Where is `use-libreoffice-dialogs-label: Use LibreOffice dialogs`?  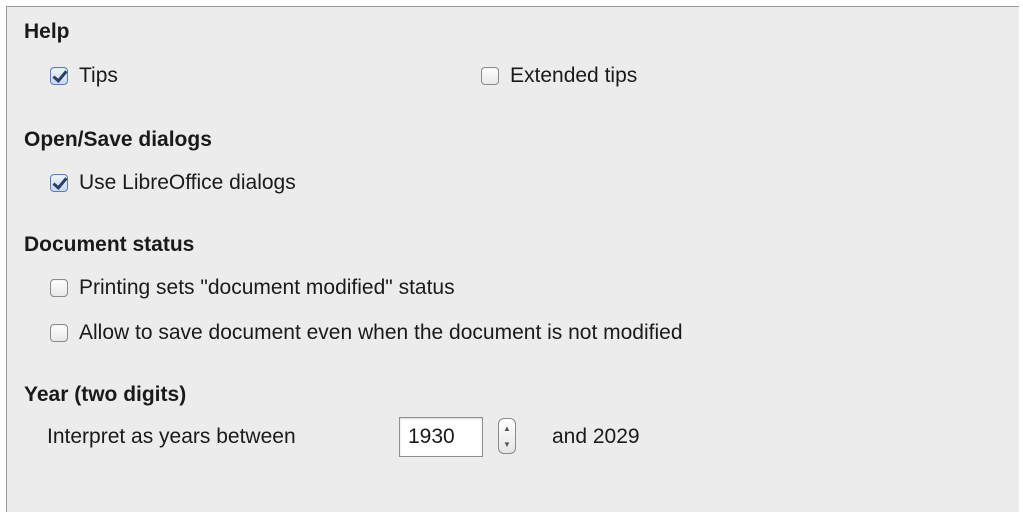 use-libreoffice-dialogs-label: Use LibreOffice dialogs is located at coordinates (187, 182).